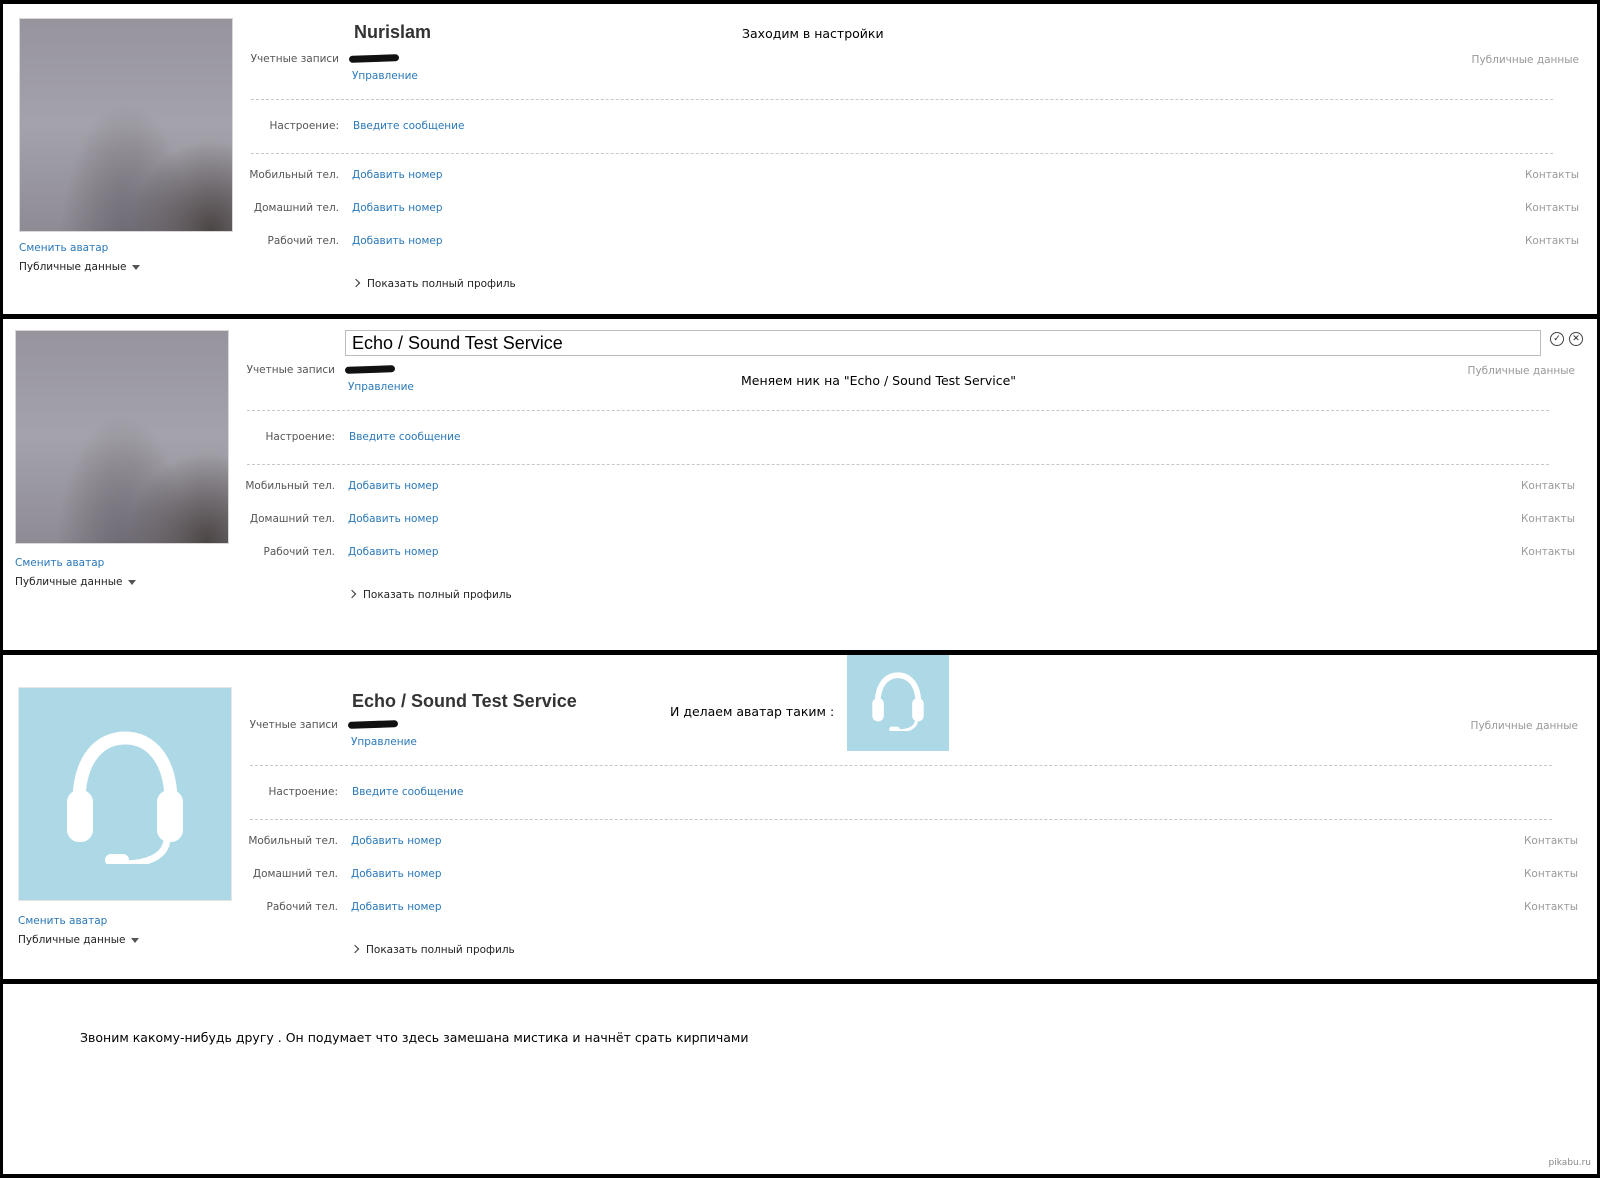 The width and height of the screenshot is (1600, 1178). What do you see at coordinates (752, 711) in the screenshot?
I see `step-caption: И делаем аватар таким :` at bounding box center [752, 711].